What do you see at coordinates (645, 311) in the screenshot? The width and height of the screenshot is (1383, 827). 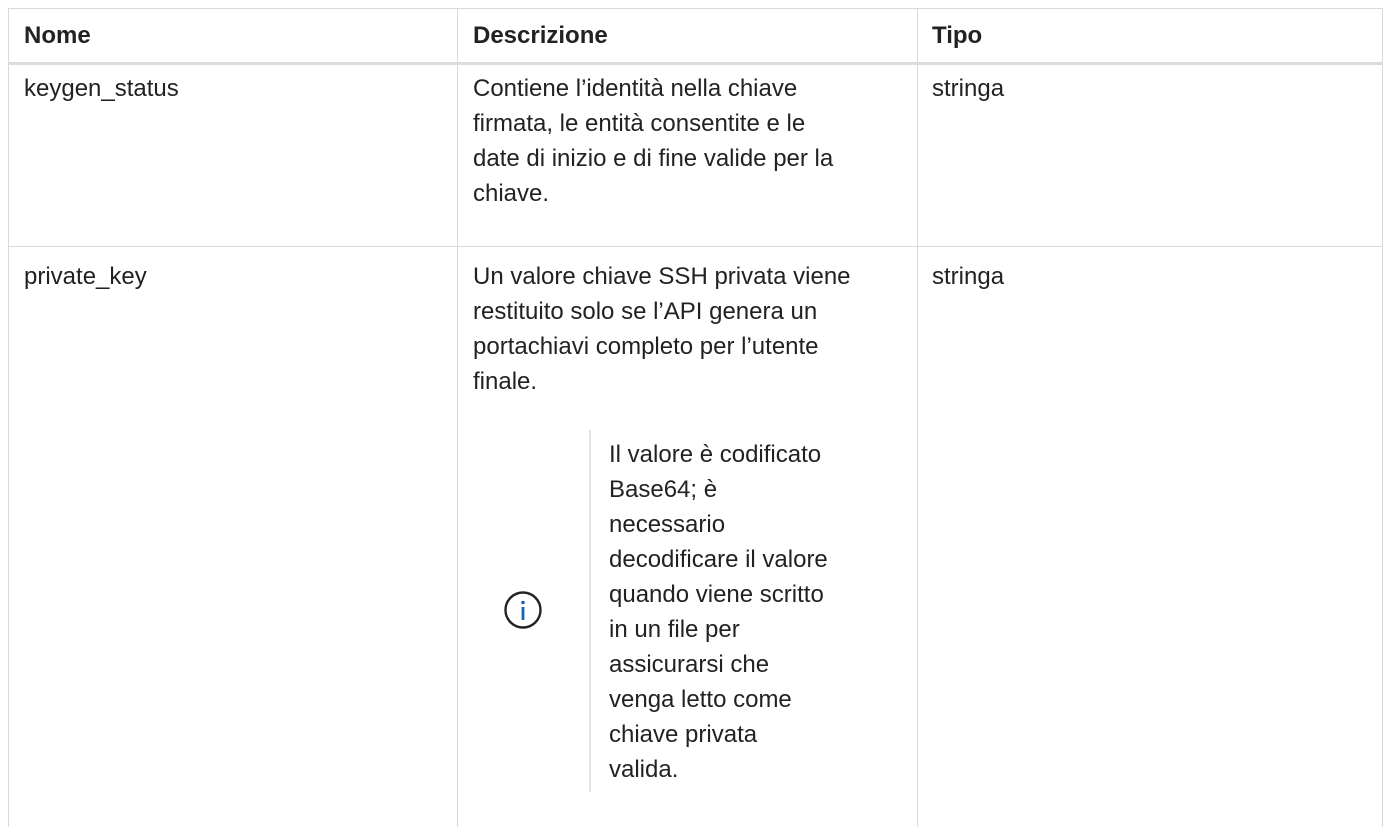 I see `description-line: restituito solo se l’API genera un` at bounding box center [645, 311].